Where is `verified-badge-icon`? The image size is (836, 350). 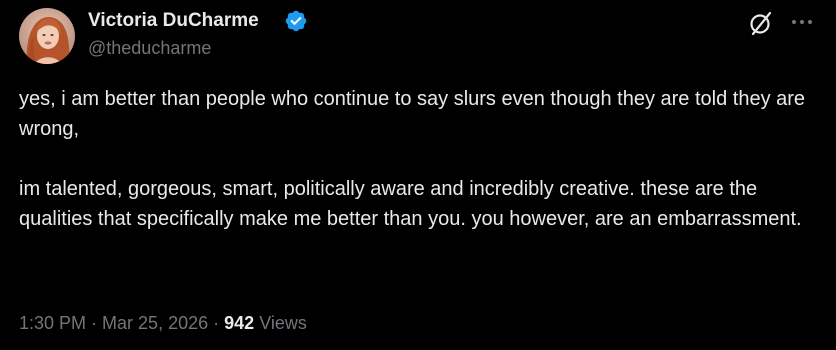 verified-badge-icon is located at coordinates (296, 21).